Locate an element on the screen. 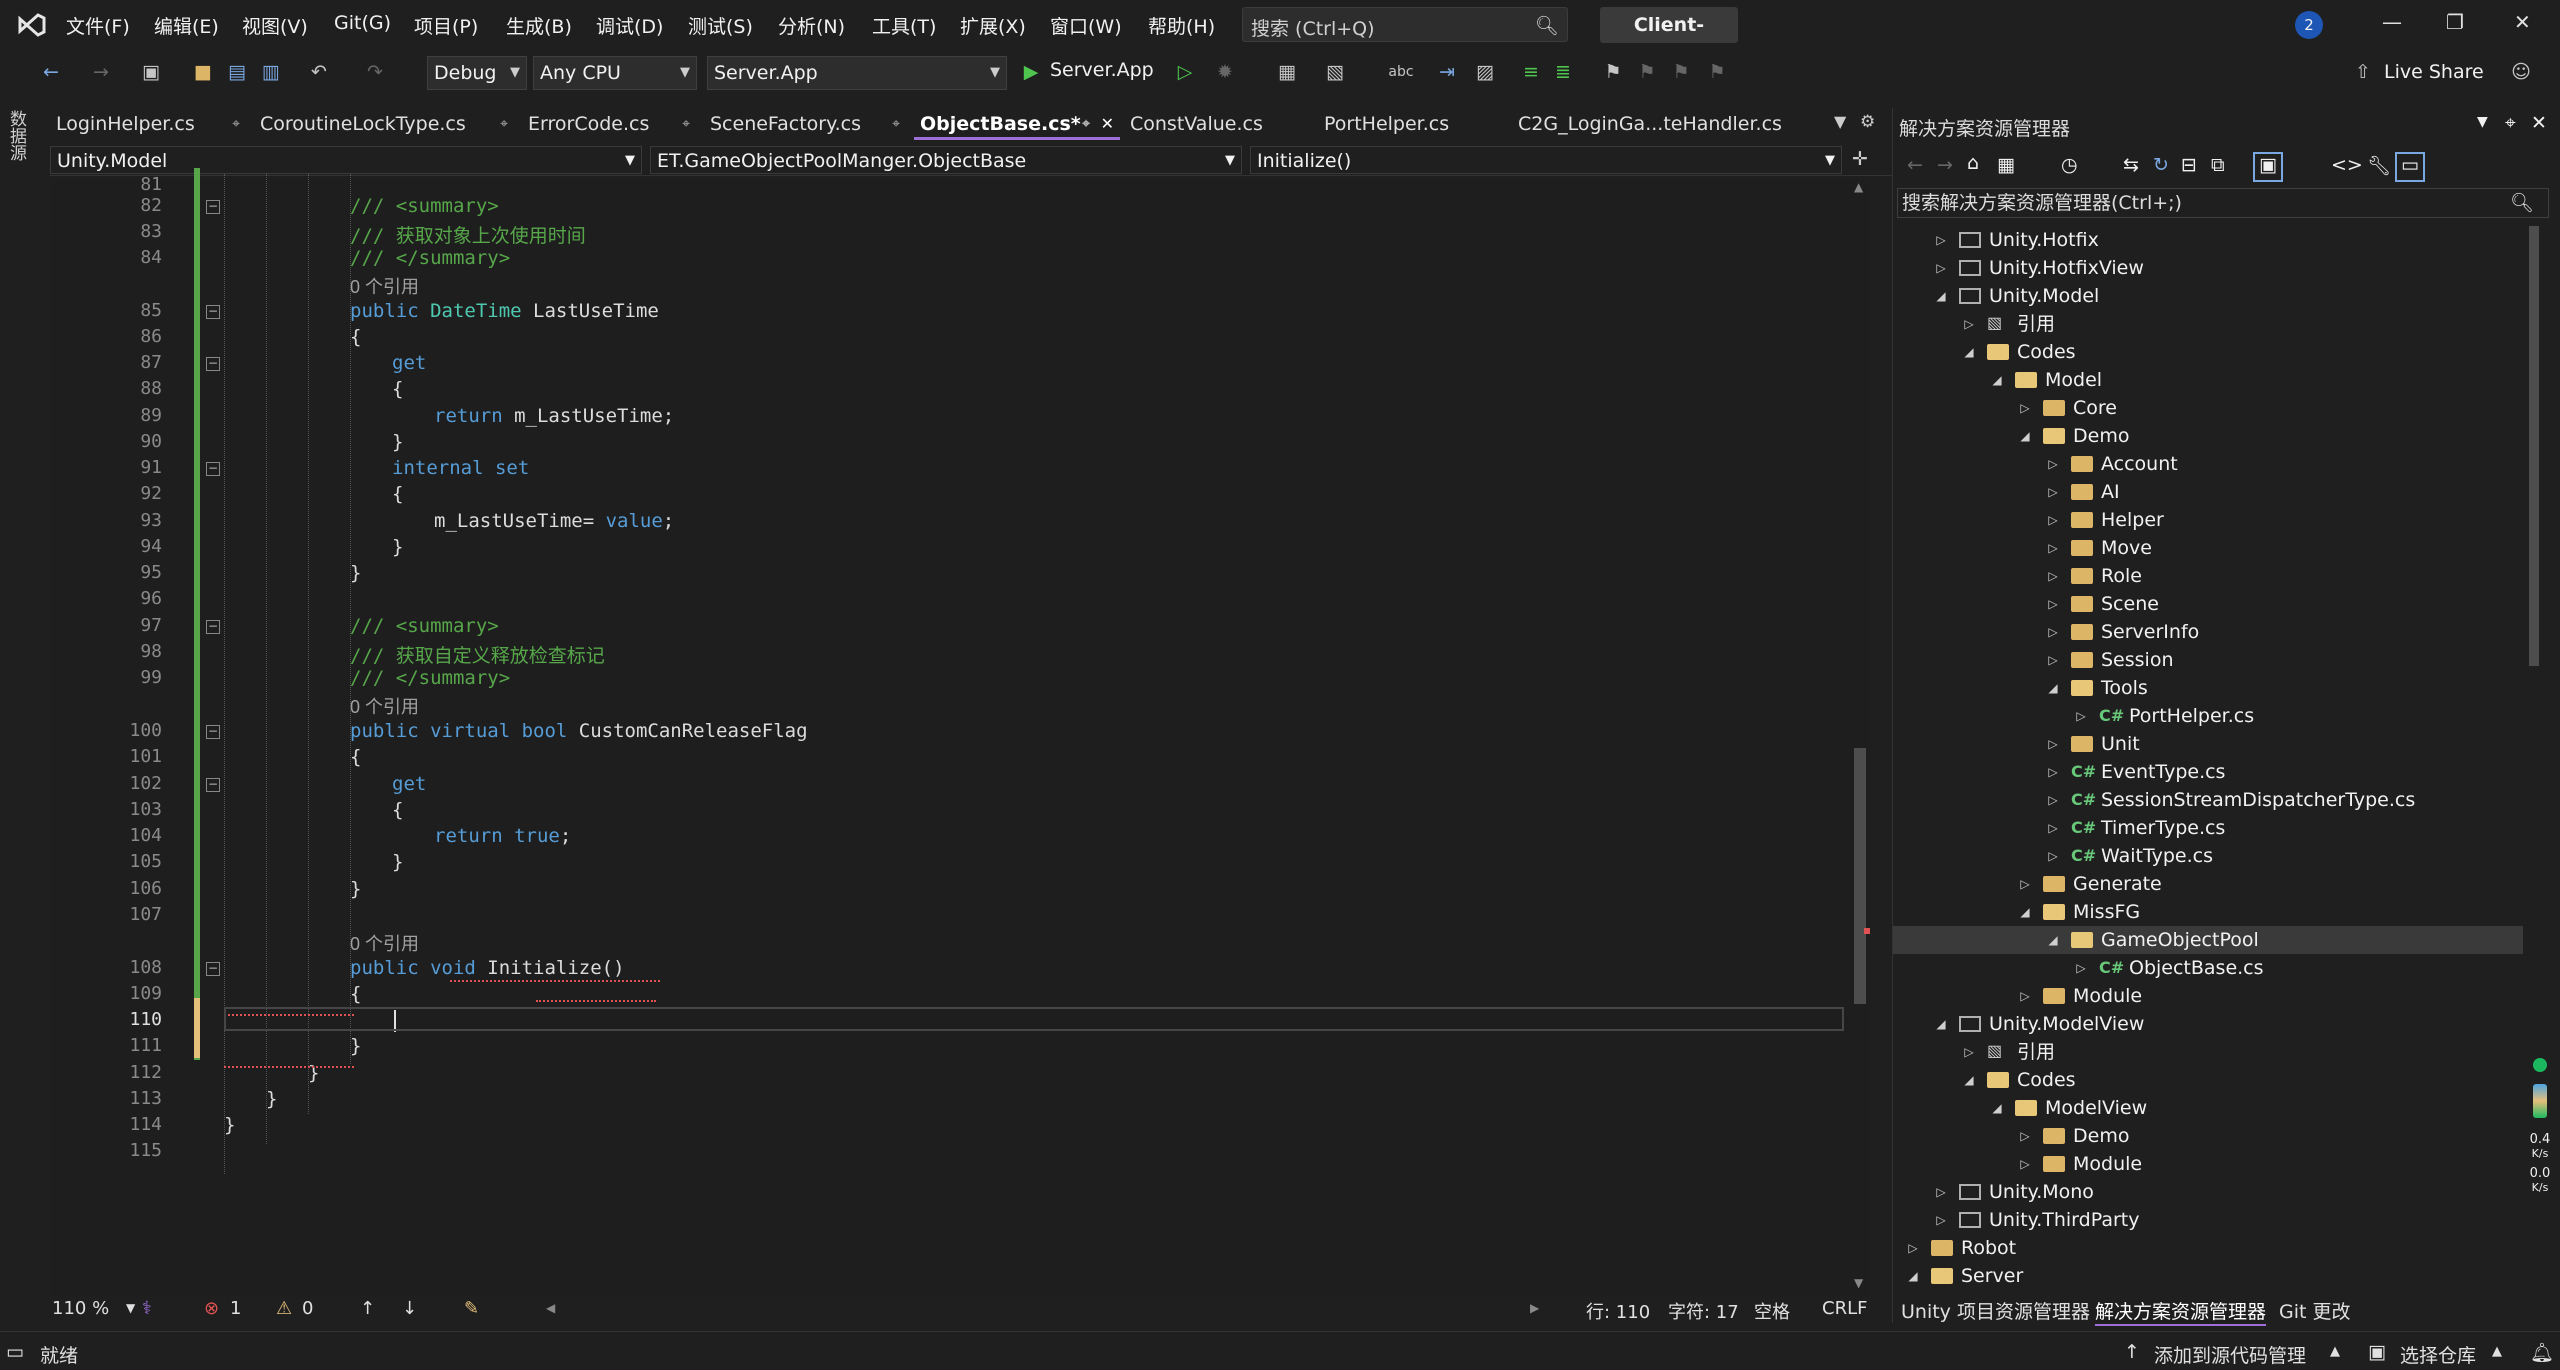  data-sources-tab: 数据源 is located at coordinates (16, 135).